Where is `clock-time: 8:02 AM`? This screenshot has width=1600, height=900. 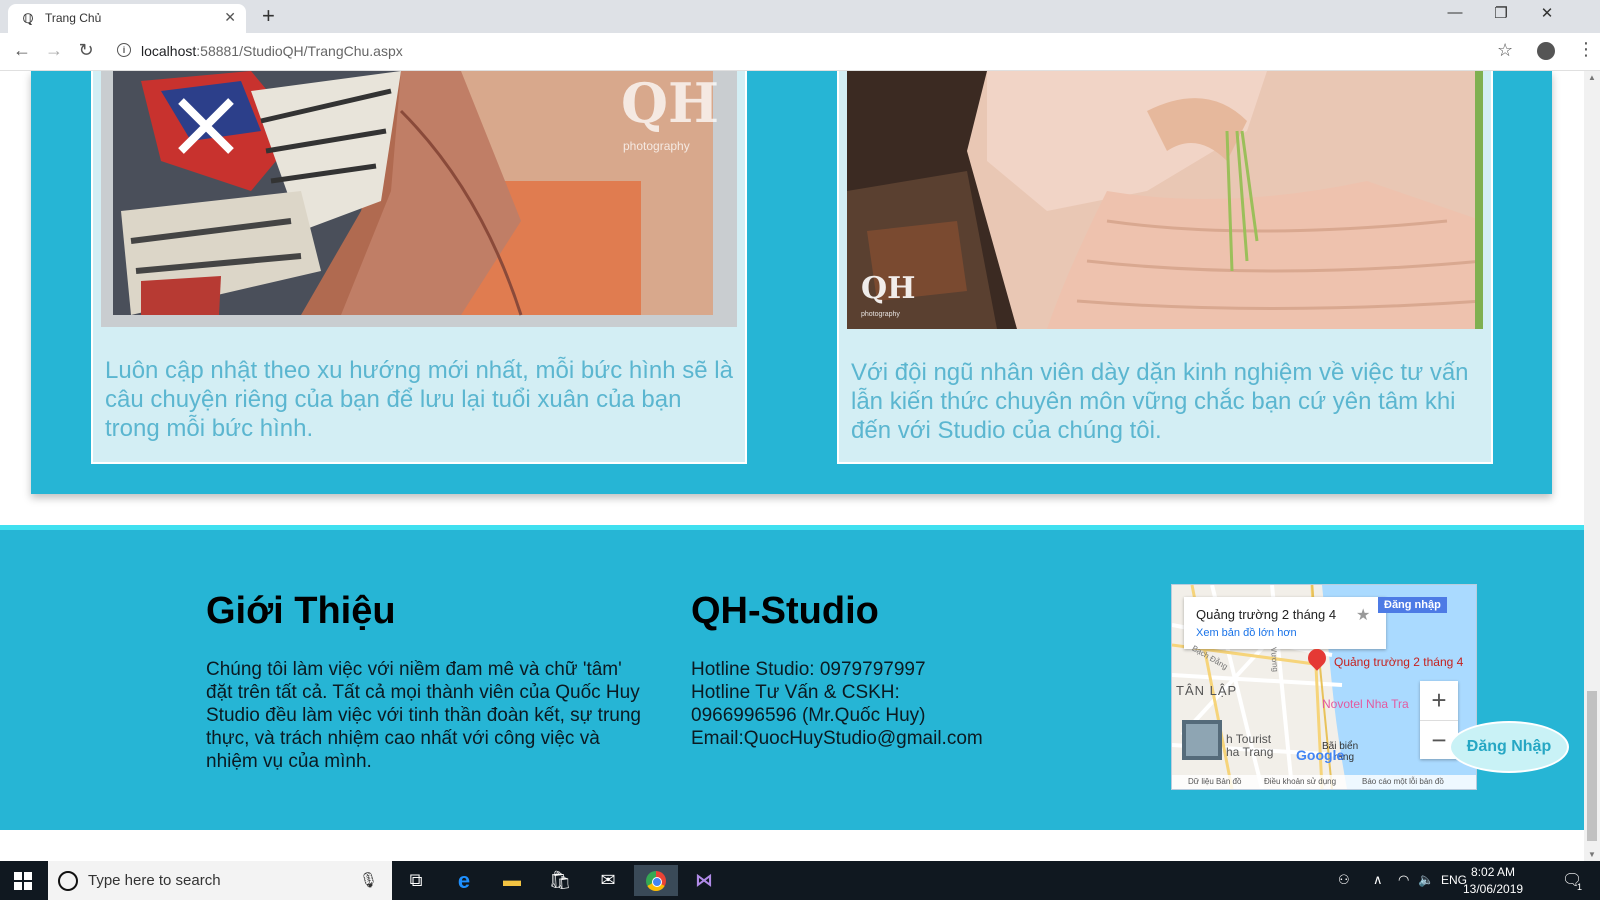
clock-time: 8:02 AM is located at coordinates (1493, 872).